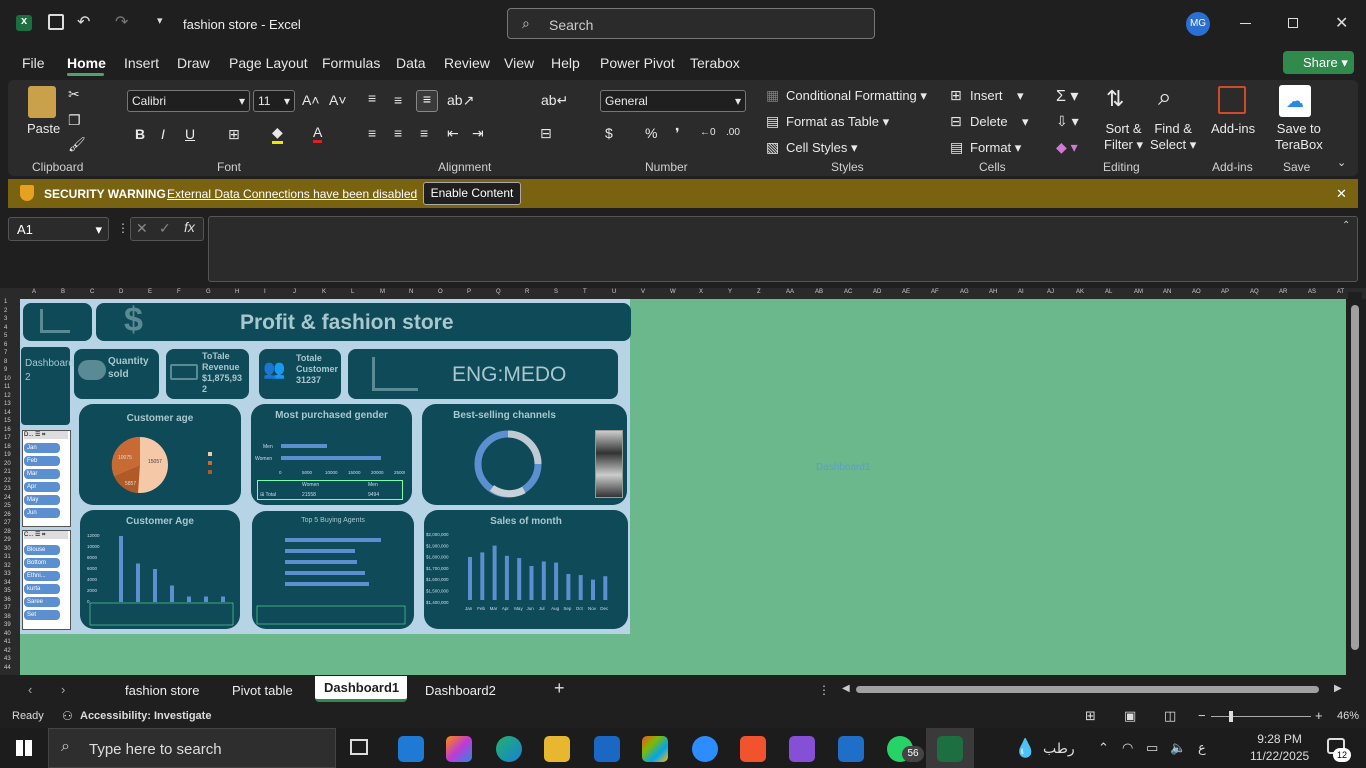  What do you see at coordinates (478, 133) in the screenshot?
I see `increase-indent-icon: ⇥` at bounding box center [478, 133].